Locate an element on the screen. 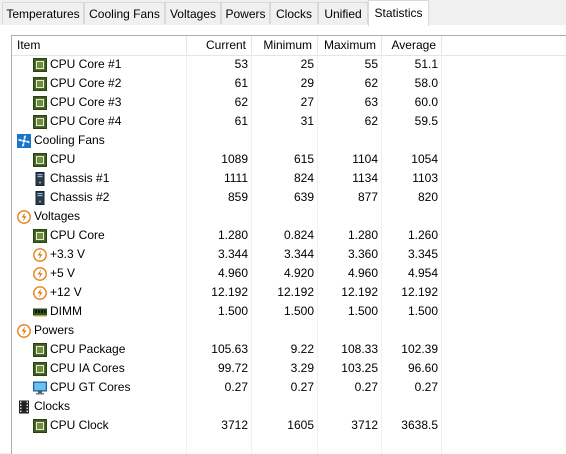  row-label-cell: Cooling Fans is located at coordinates (102, 140).